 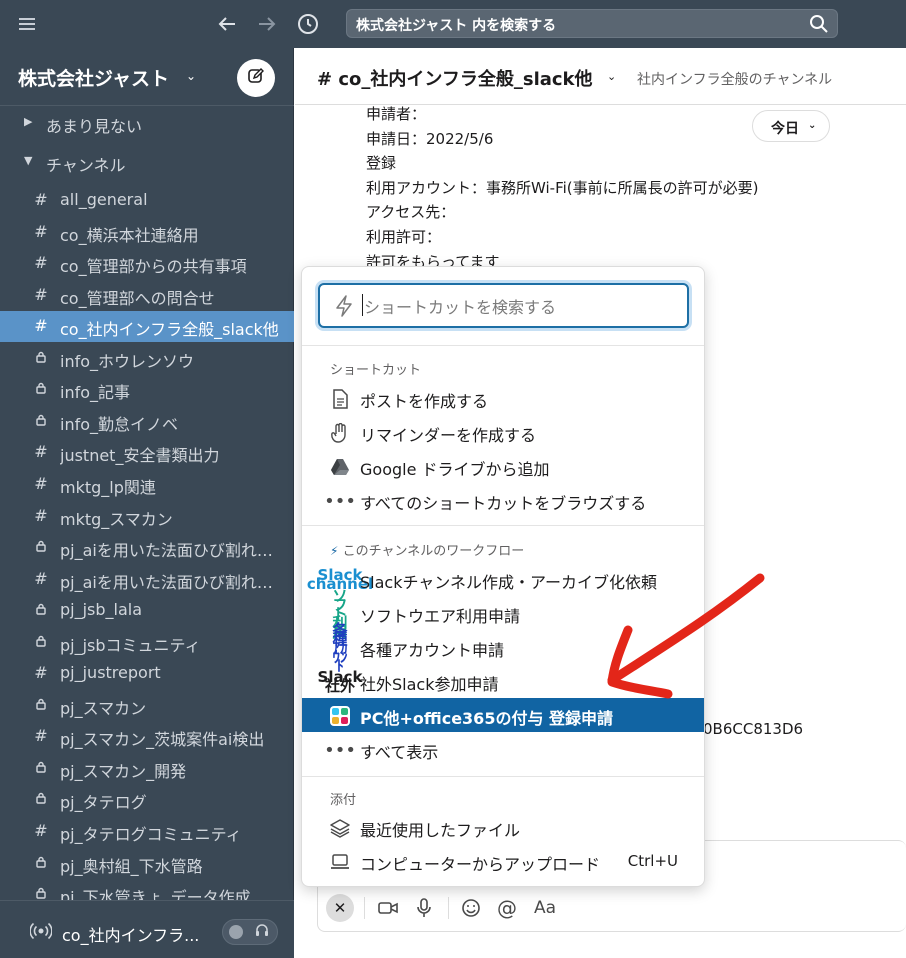 I want to click on sidebar-channel-item: # pj_aiを用いた法面ひび割れ解析, so click(x=147, y=579).